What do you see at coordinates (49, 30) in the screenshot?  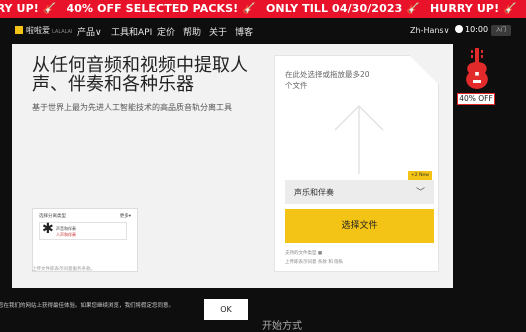 I see `brand-name: 啦啦爱 LALALAI` at bounding box center [49, 30].